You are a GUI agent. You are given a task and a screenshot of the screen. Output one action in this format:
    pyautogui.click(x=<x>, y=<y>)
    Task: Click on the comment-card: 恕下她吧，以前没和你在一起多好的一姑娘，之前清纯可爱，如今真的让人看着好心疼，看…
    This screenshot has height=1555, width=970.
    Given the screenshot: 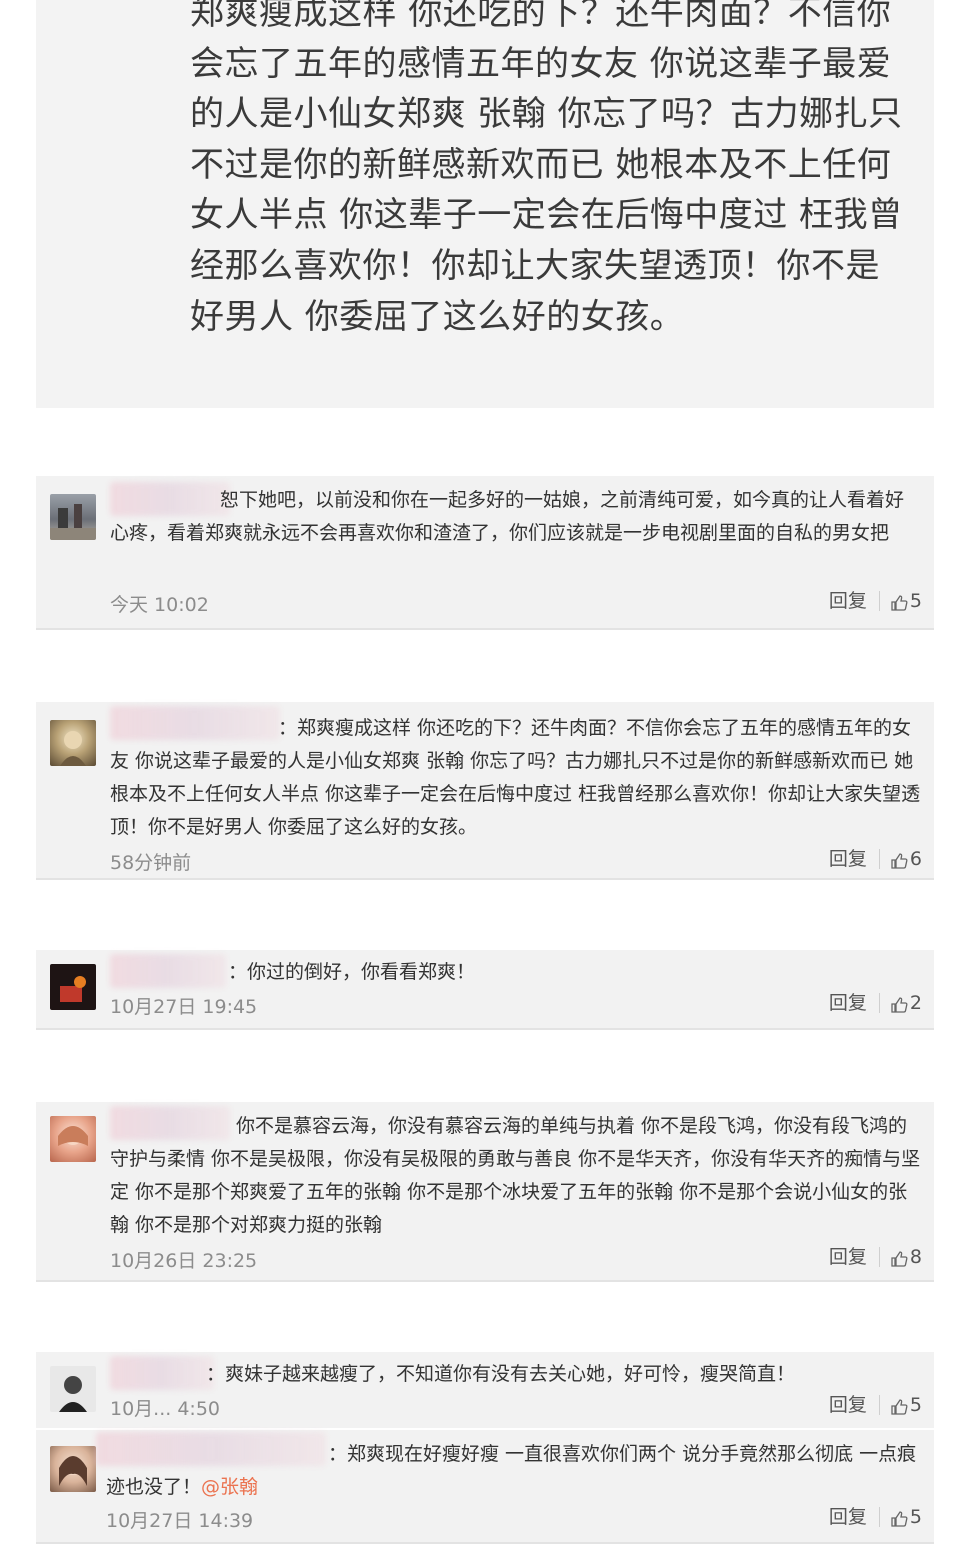 What is the action you would take?
    pyautogui.click(x=485, y=553)
    